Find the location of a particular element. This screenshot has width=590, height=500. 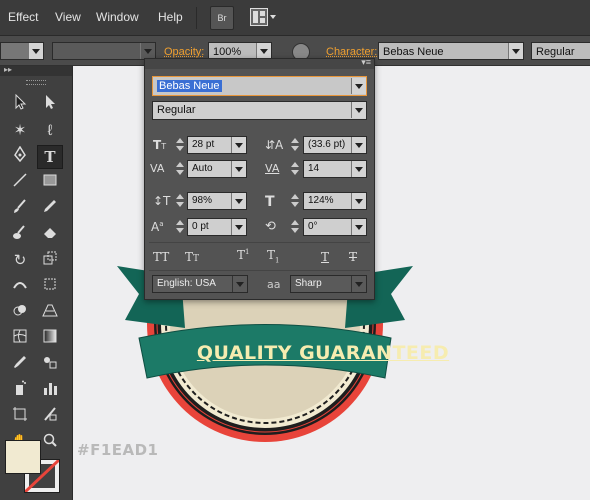

rotation-value: 0° is located at coordinates (313, 226).